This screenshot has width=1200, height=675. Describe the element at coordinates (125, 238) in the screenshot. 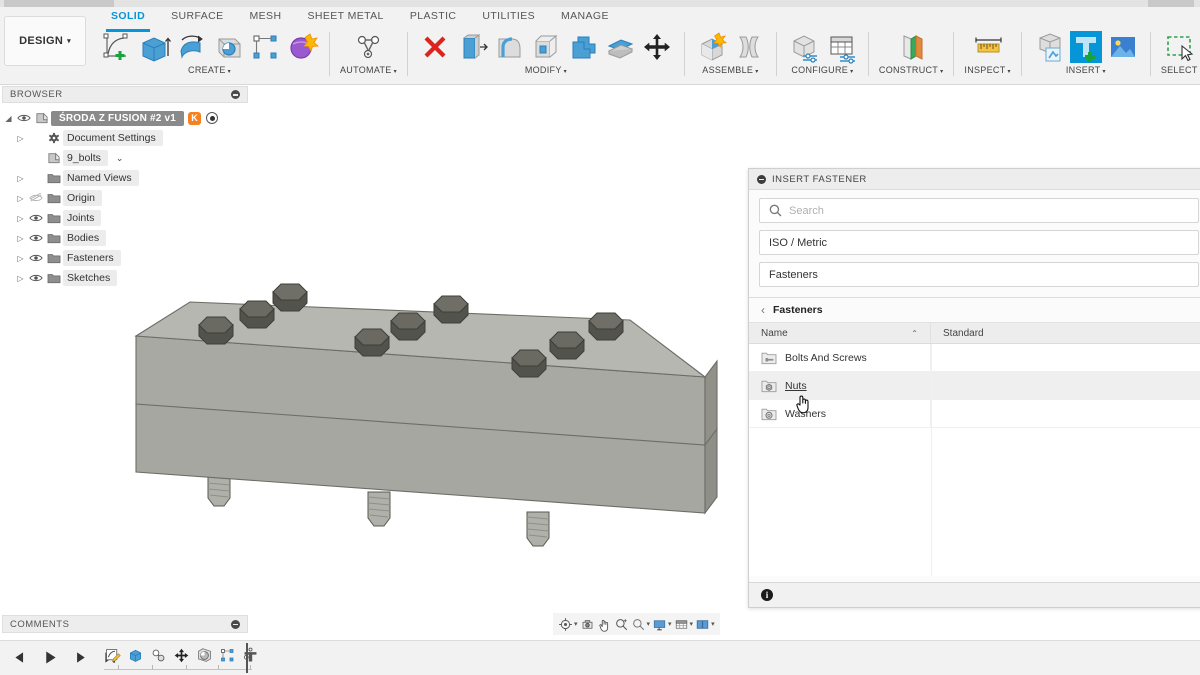

I see `browser-node-bodies: ▷ Bodies` at that location.